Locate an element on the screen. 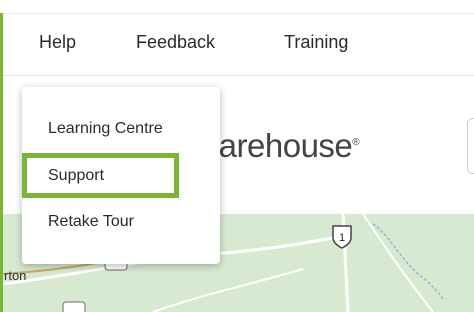 The height and width of the screenshot is (312, 474). brand-logo: /arehouse® is located at coordinates (285, 146).